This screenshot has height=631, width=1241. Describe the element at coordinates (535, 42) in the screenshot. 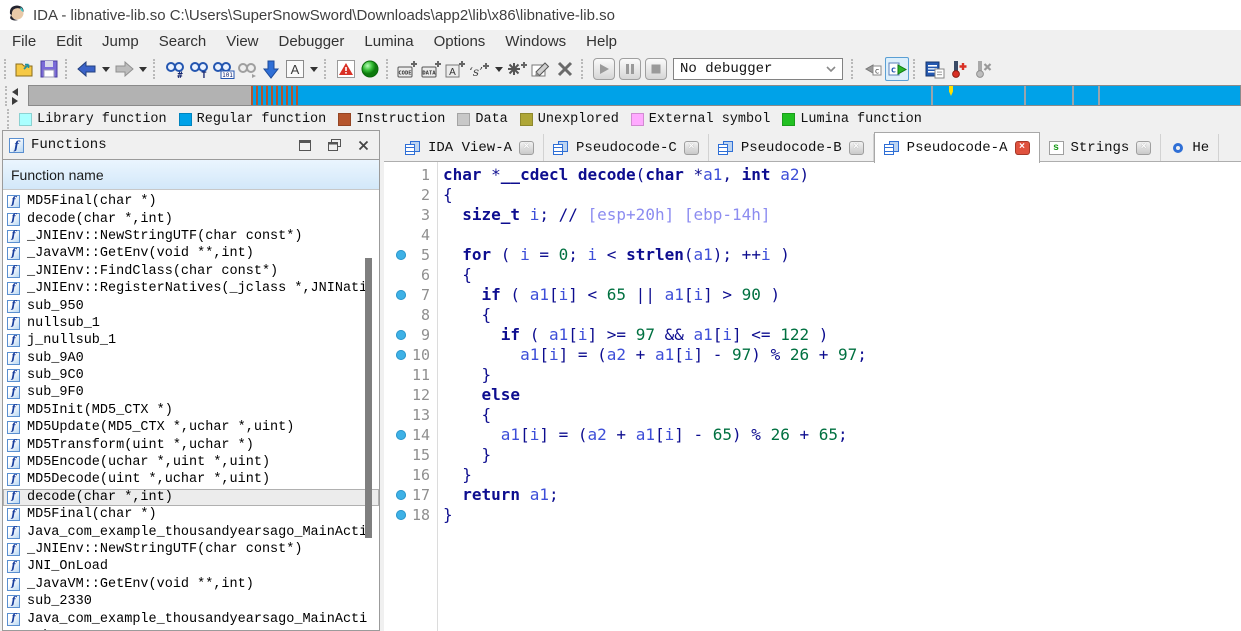

I see `menu-windows: Windows` at that location.